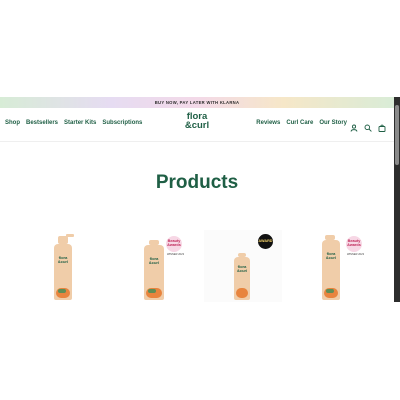  I want to click on header-icons, so click(368, 125).